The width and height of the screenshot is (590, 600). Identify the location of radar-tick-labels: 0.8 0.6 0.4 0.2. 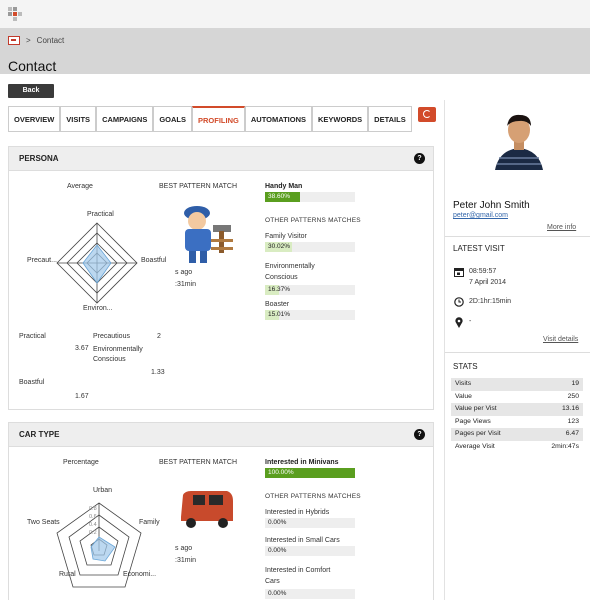
(93, 521).